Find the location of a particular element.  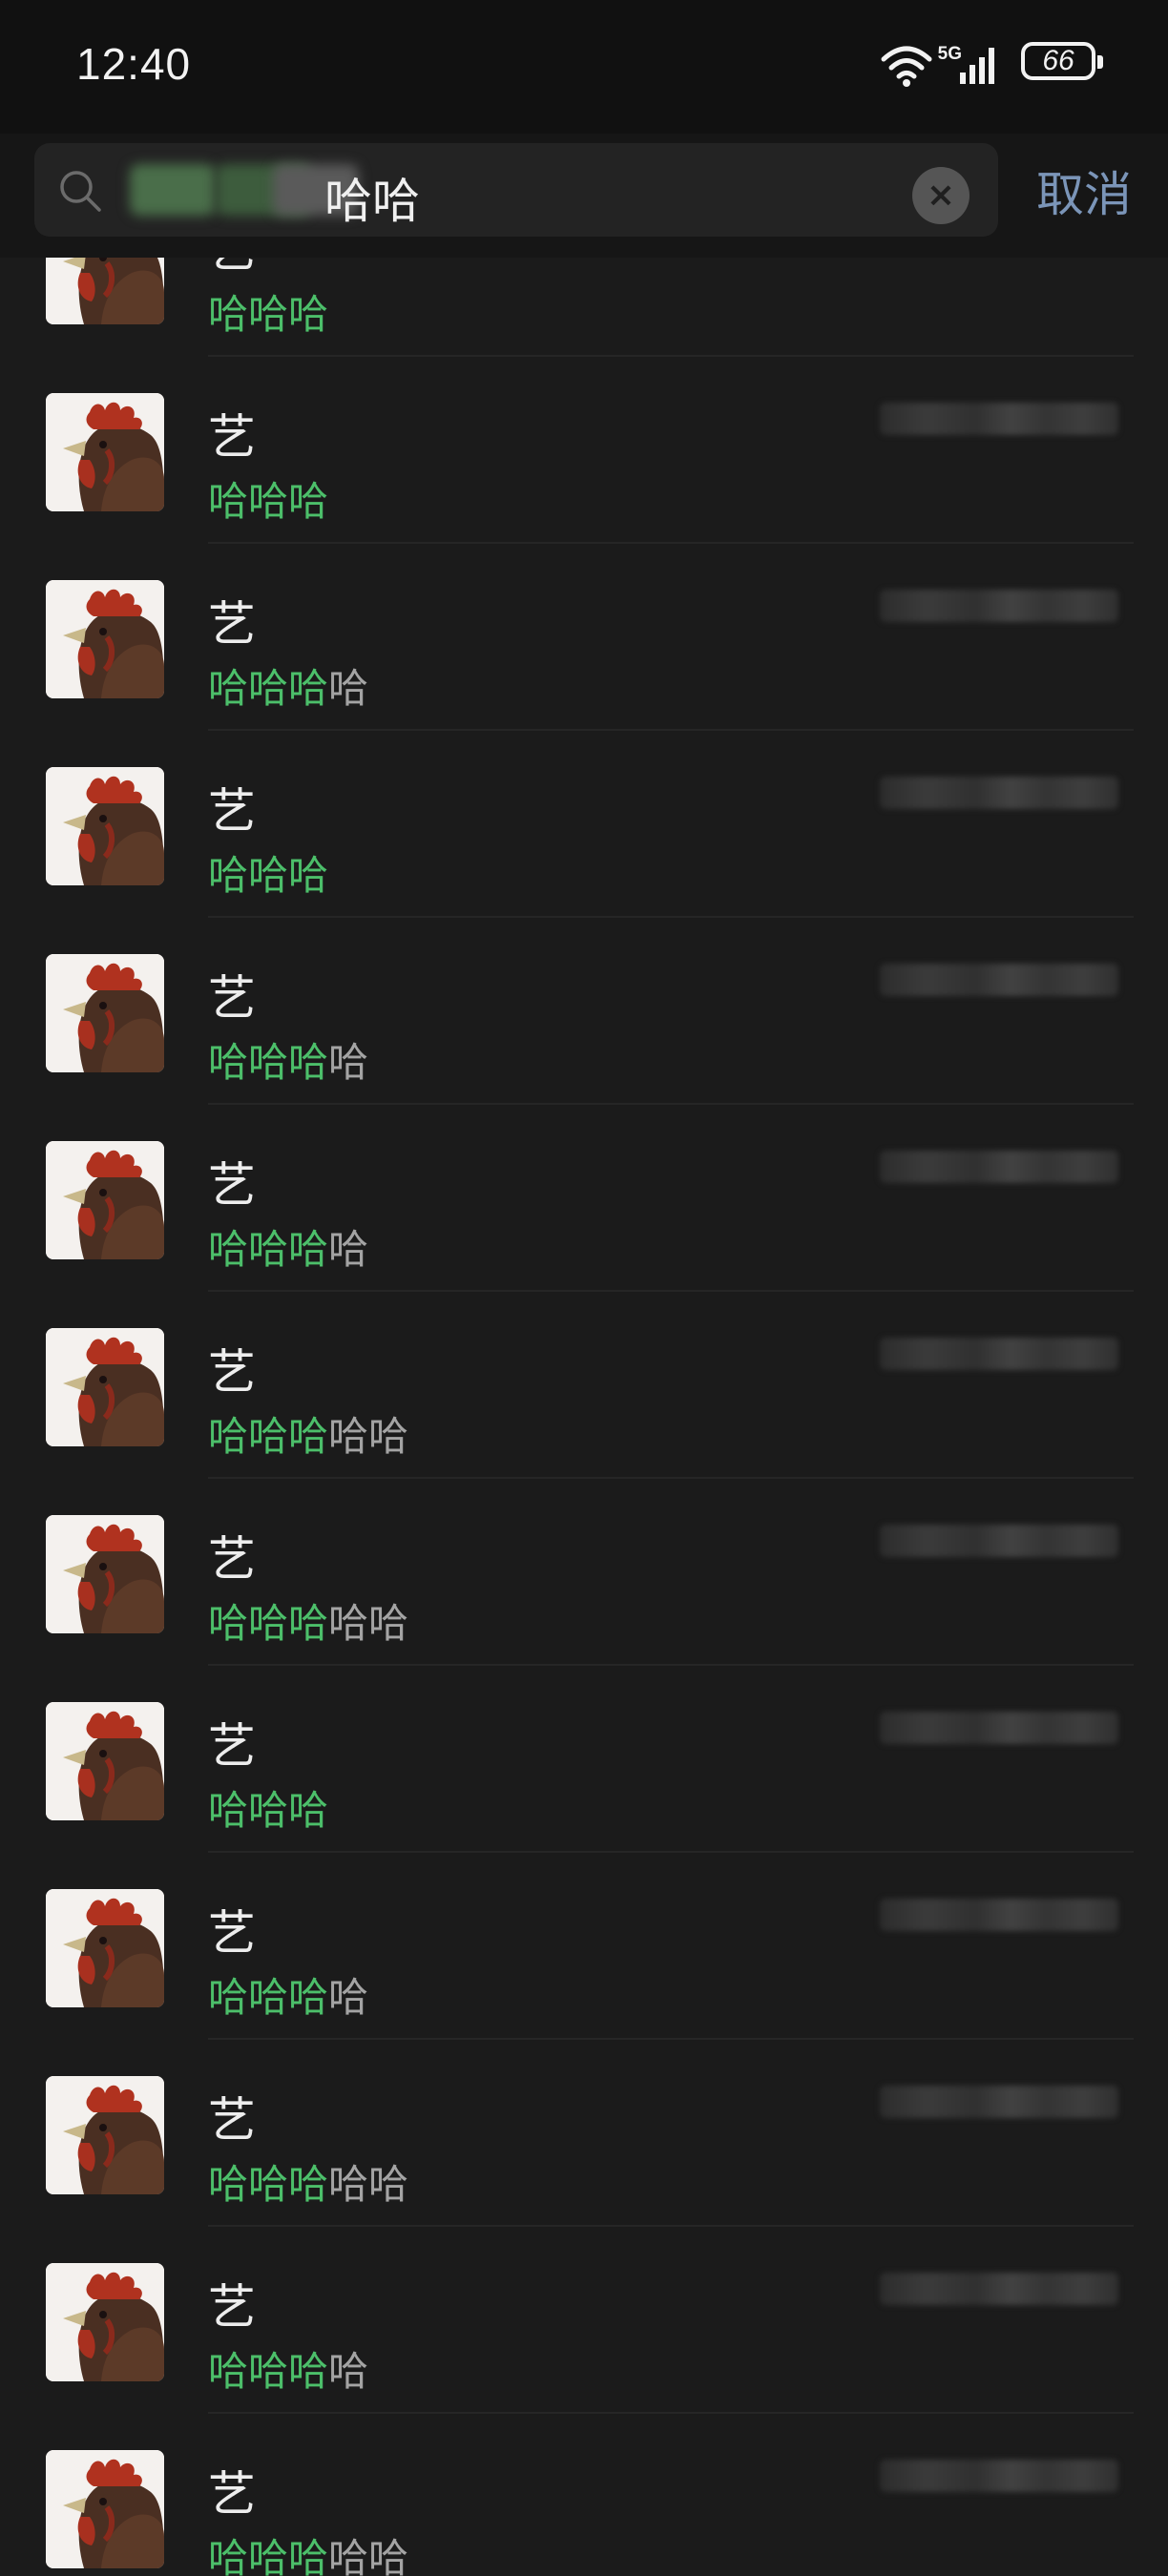

search-header: 哈哈 × 取消 is located at coordinates (584, 196).